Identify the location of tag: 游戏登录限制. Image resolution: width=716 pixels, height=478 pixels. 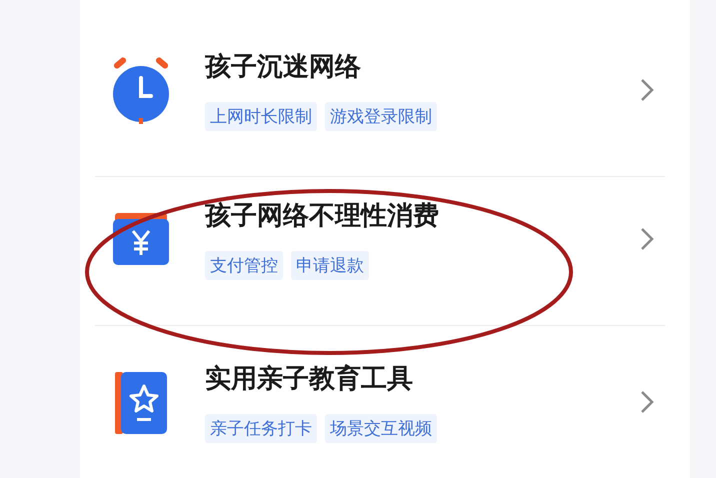
(381, 116).